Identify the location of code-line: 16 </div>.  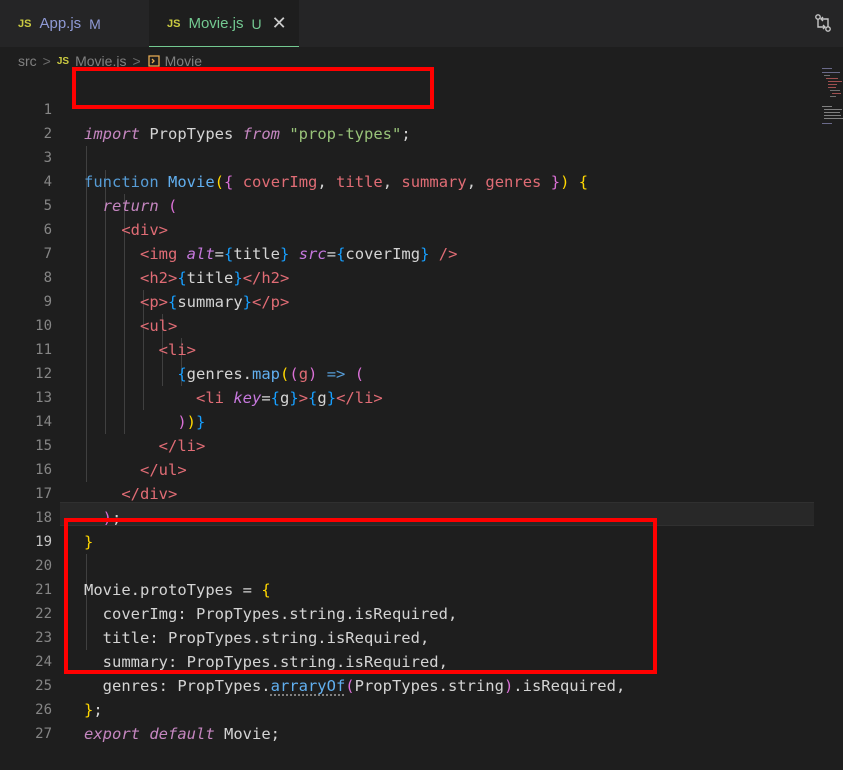
(421, 468).